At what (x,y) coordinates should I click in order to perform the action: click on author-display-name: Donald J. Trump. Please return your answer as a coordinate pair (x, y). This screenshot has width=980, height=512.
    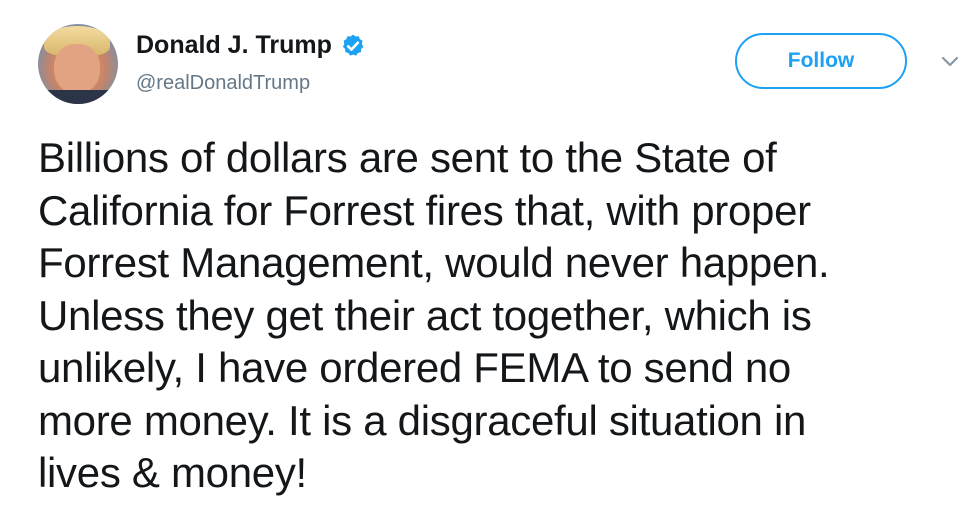
    Looking at the image, I should click on (234, 45).